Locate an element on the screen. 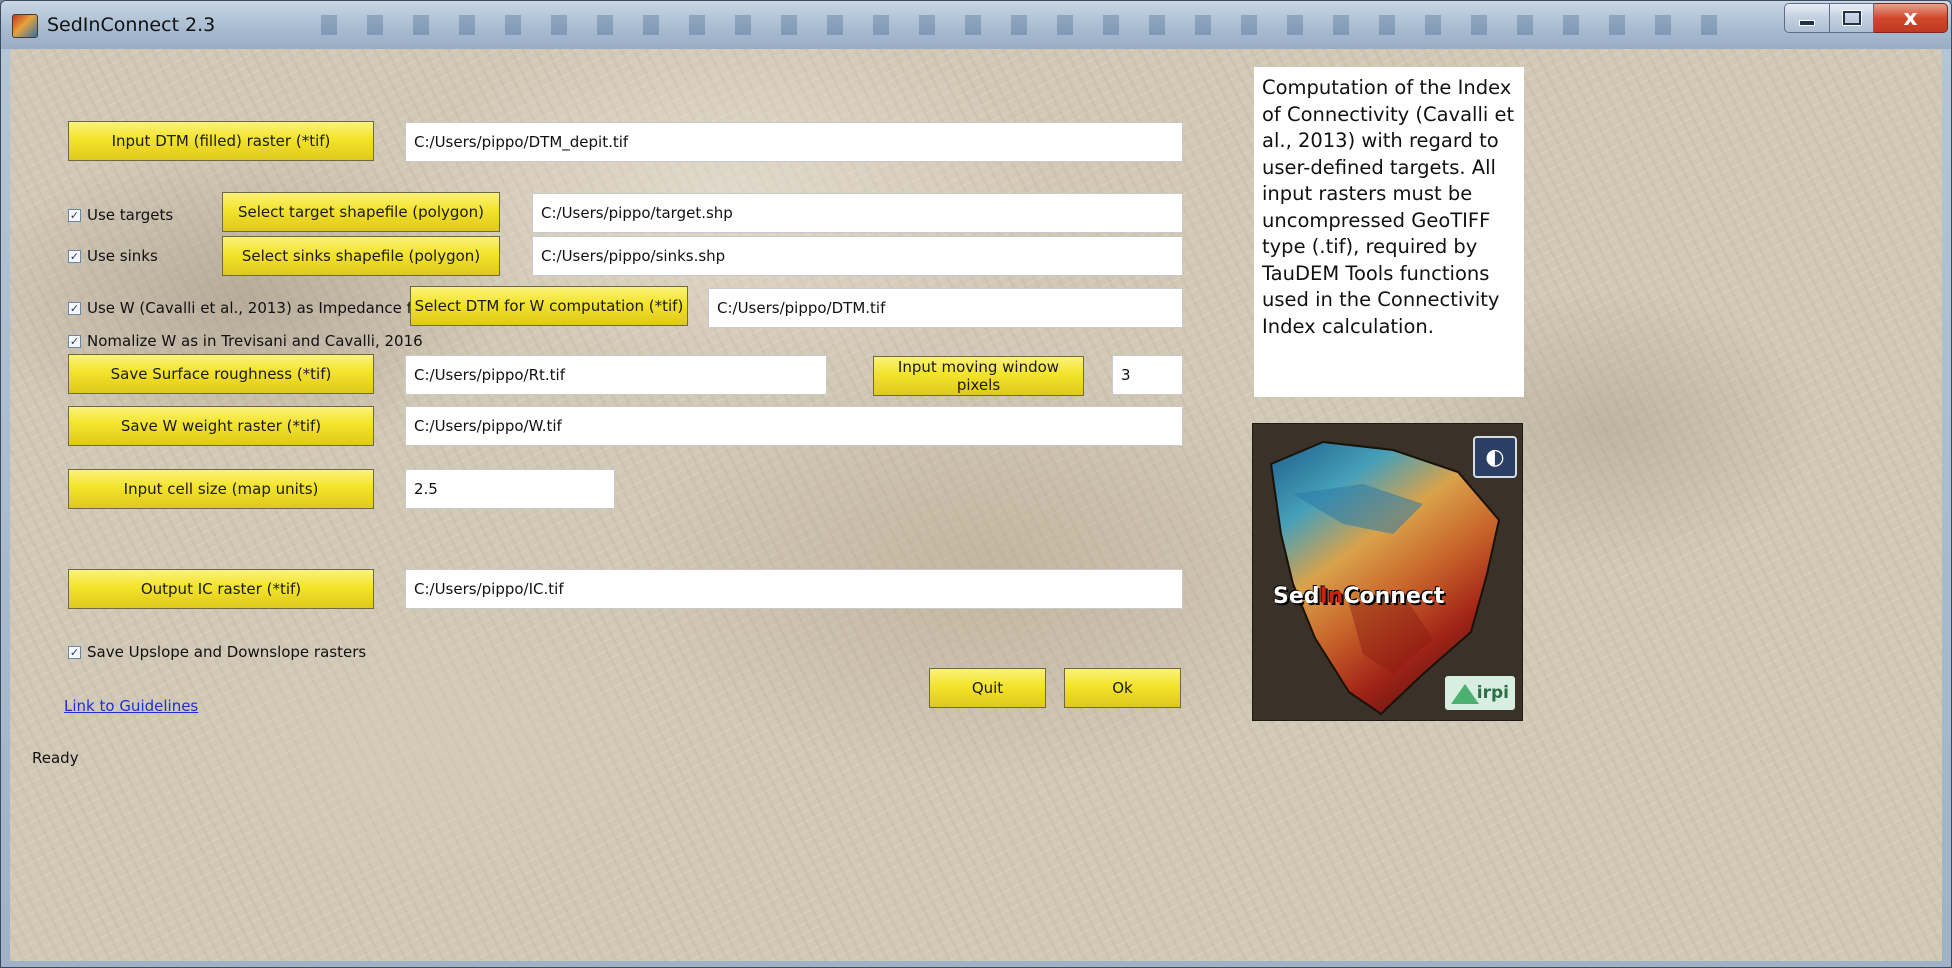 The image size is (1952, 968). use-sinks-label: Use sinks is located at coordinates (122, 256).